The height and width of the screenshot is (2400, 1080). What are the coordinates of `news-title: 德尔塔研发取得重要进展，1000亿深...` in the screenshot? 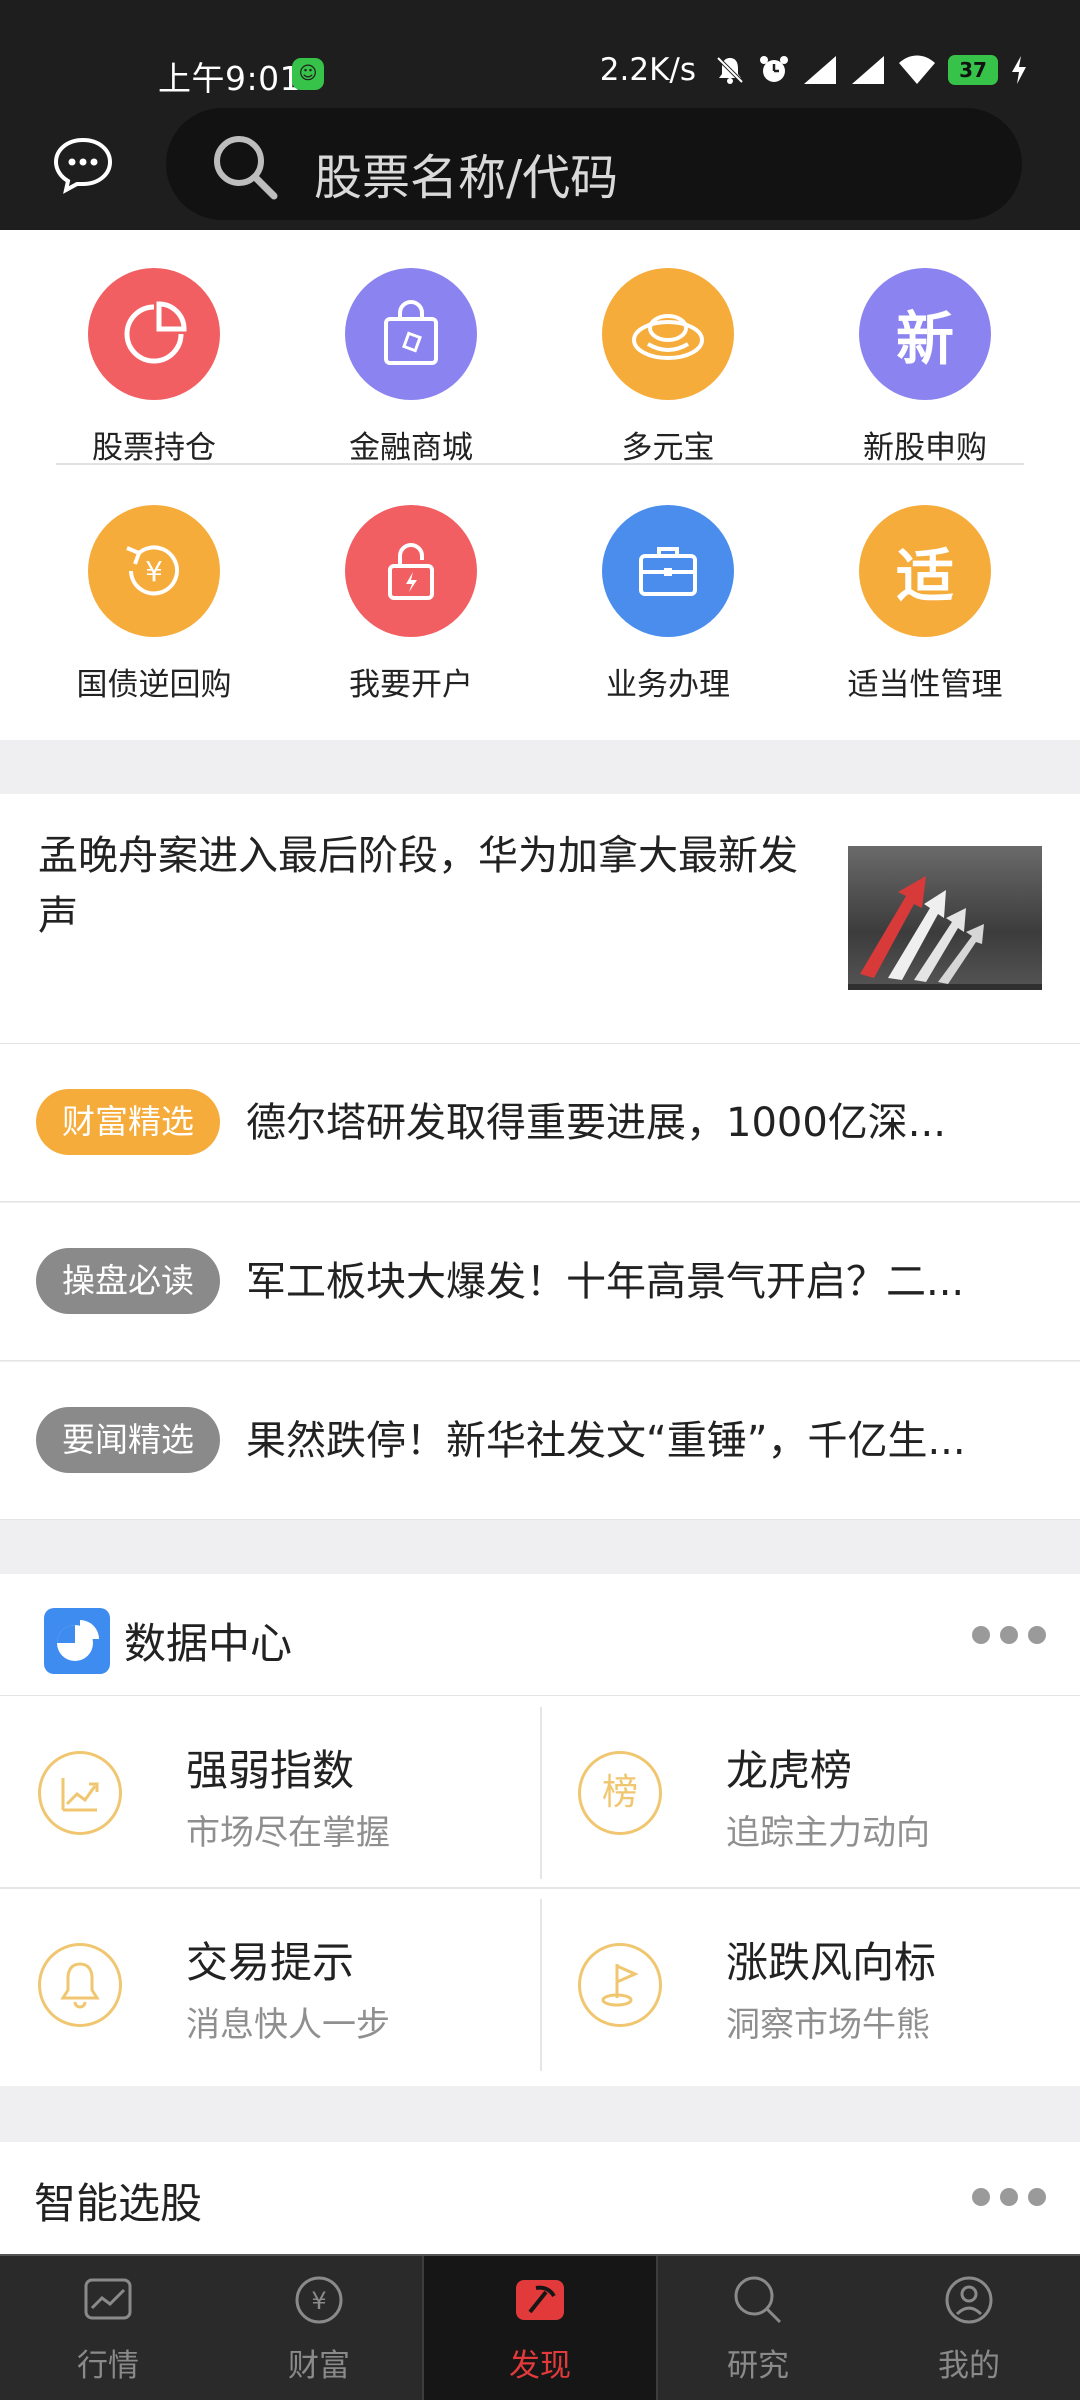 It's located at (596, 1123).